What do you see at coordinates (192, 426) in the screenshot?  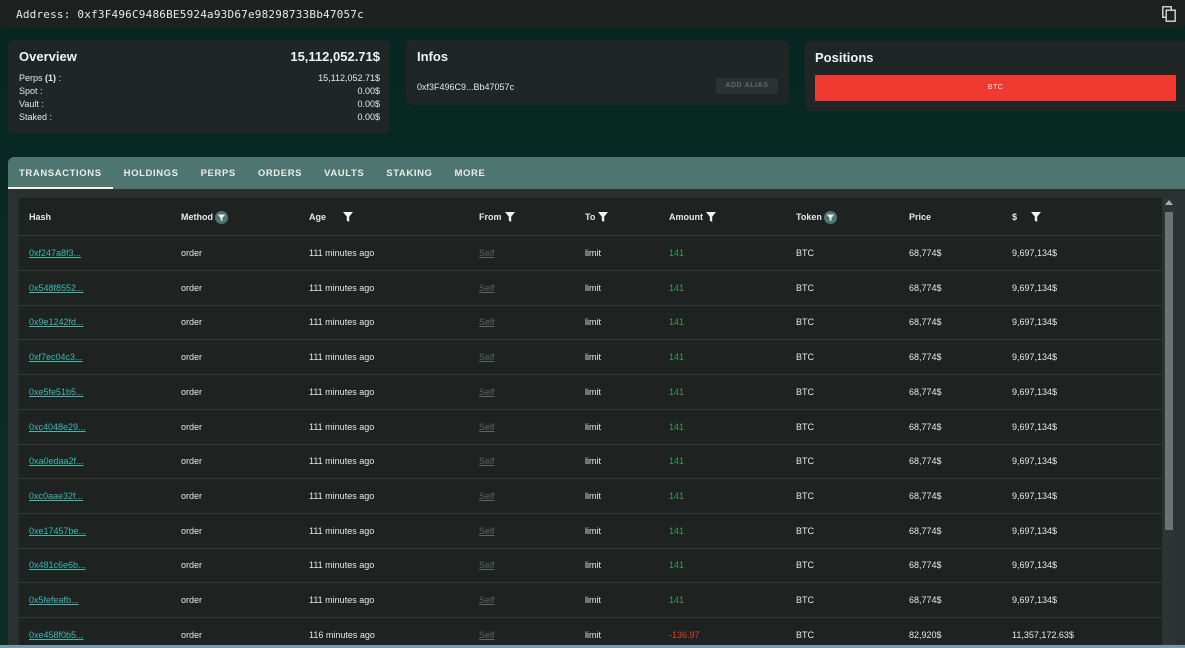 I see `method-cell-text: order` at bounding box center [192, 426].